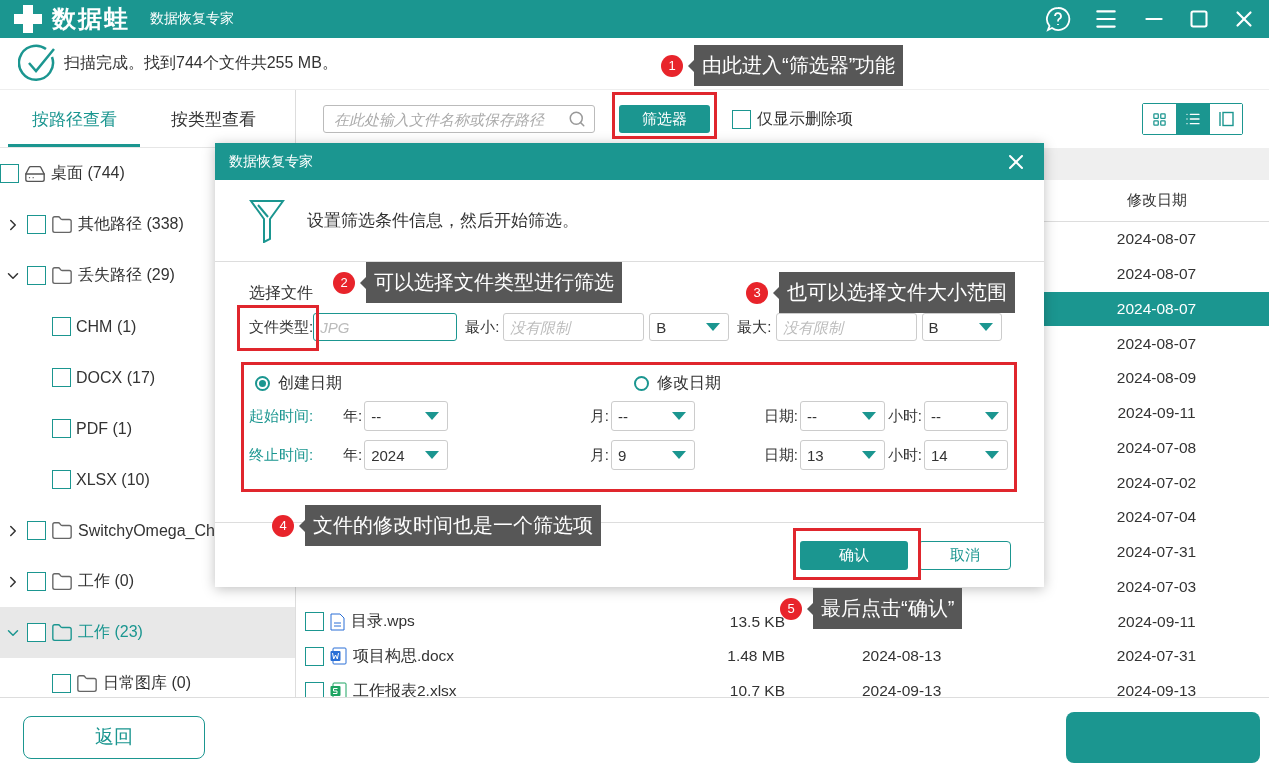 The width and height of the screenshot is (1269, 776). Describe the element at coordinates (842, 455) in the screenshot. I see `time-select: 13` at that location.